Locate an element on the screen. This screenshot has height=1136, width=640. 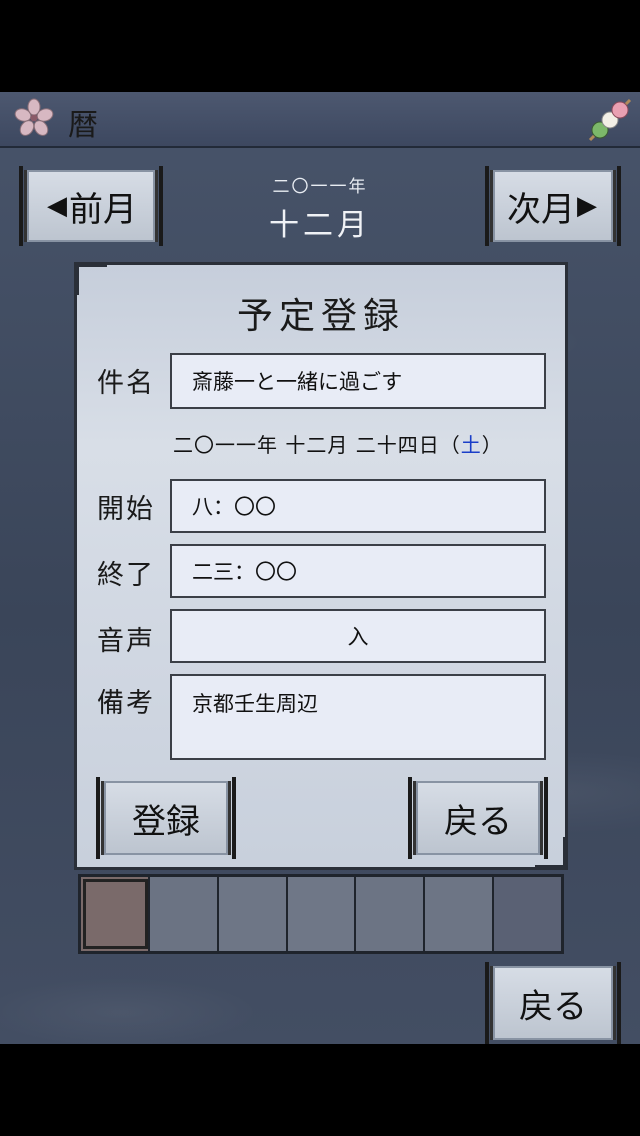
dialog-title: 予定登録 is located at coordinates (320, 316).